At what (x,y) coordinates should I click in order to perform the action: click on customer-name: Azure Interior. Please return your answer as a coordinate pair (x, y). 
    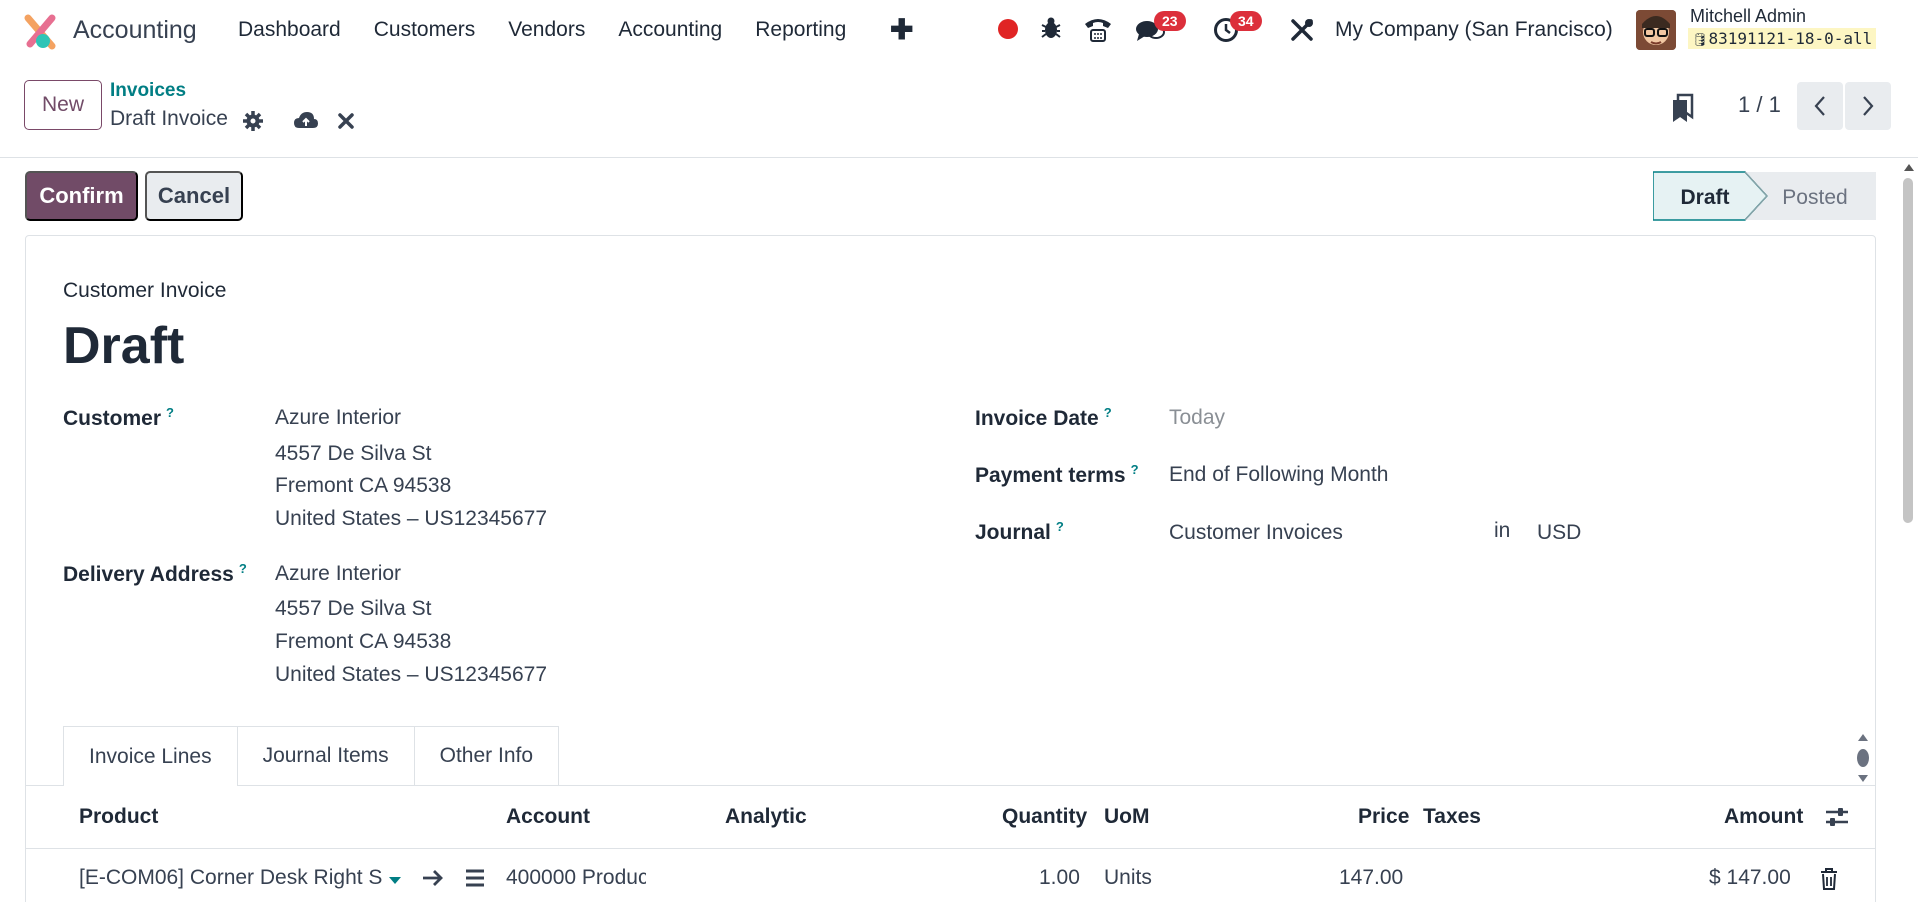
    Looking at the image, I should click on (338, 418).